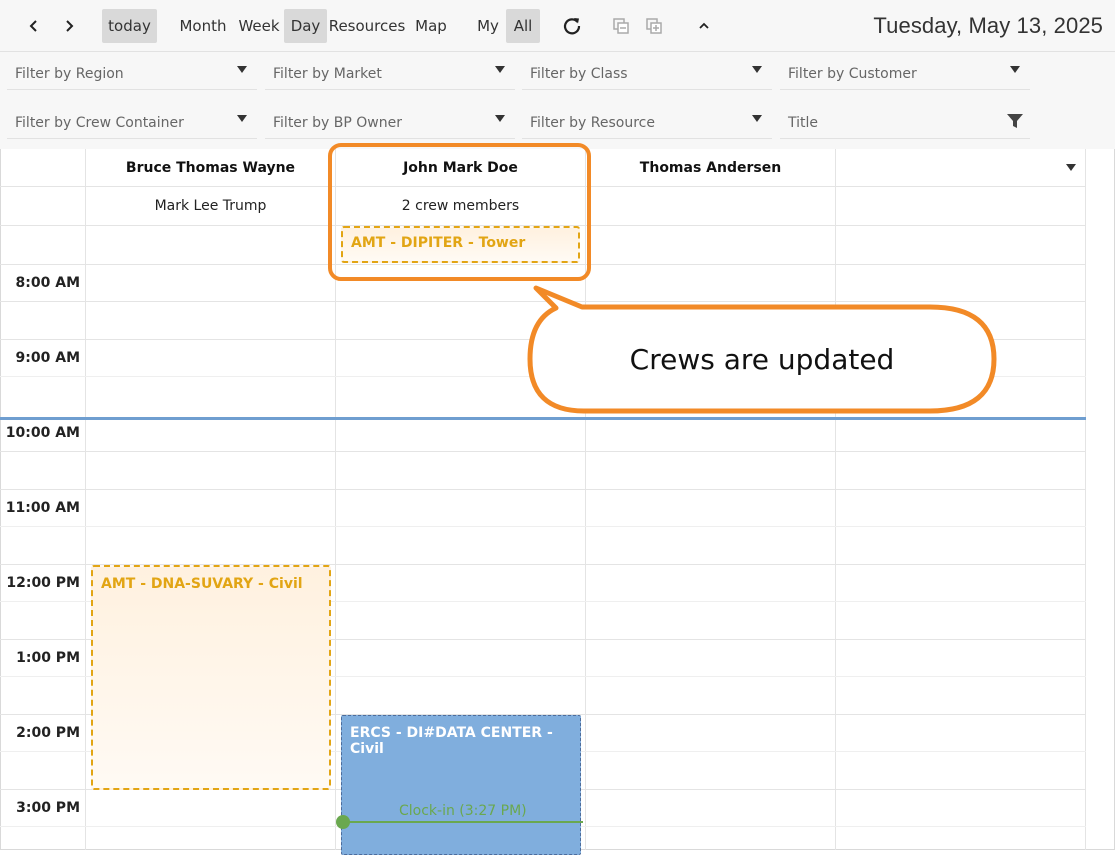 The width and height of the screenshot is (1115, 855). Describe the element at coordinates (762, 359) in the screenshot. I see `callout-text: Crews are updated` at that location.